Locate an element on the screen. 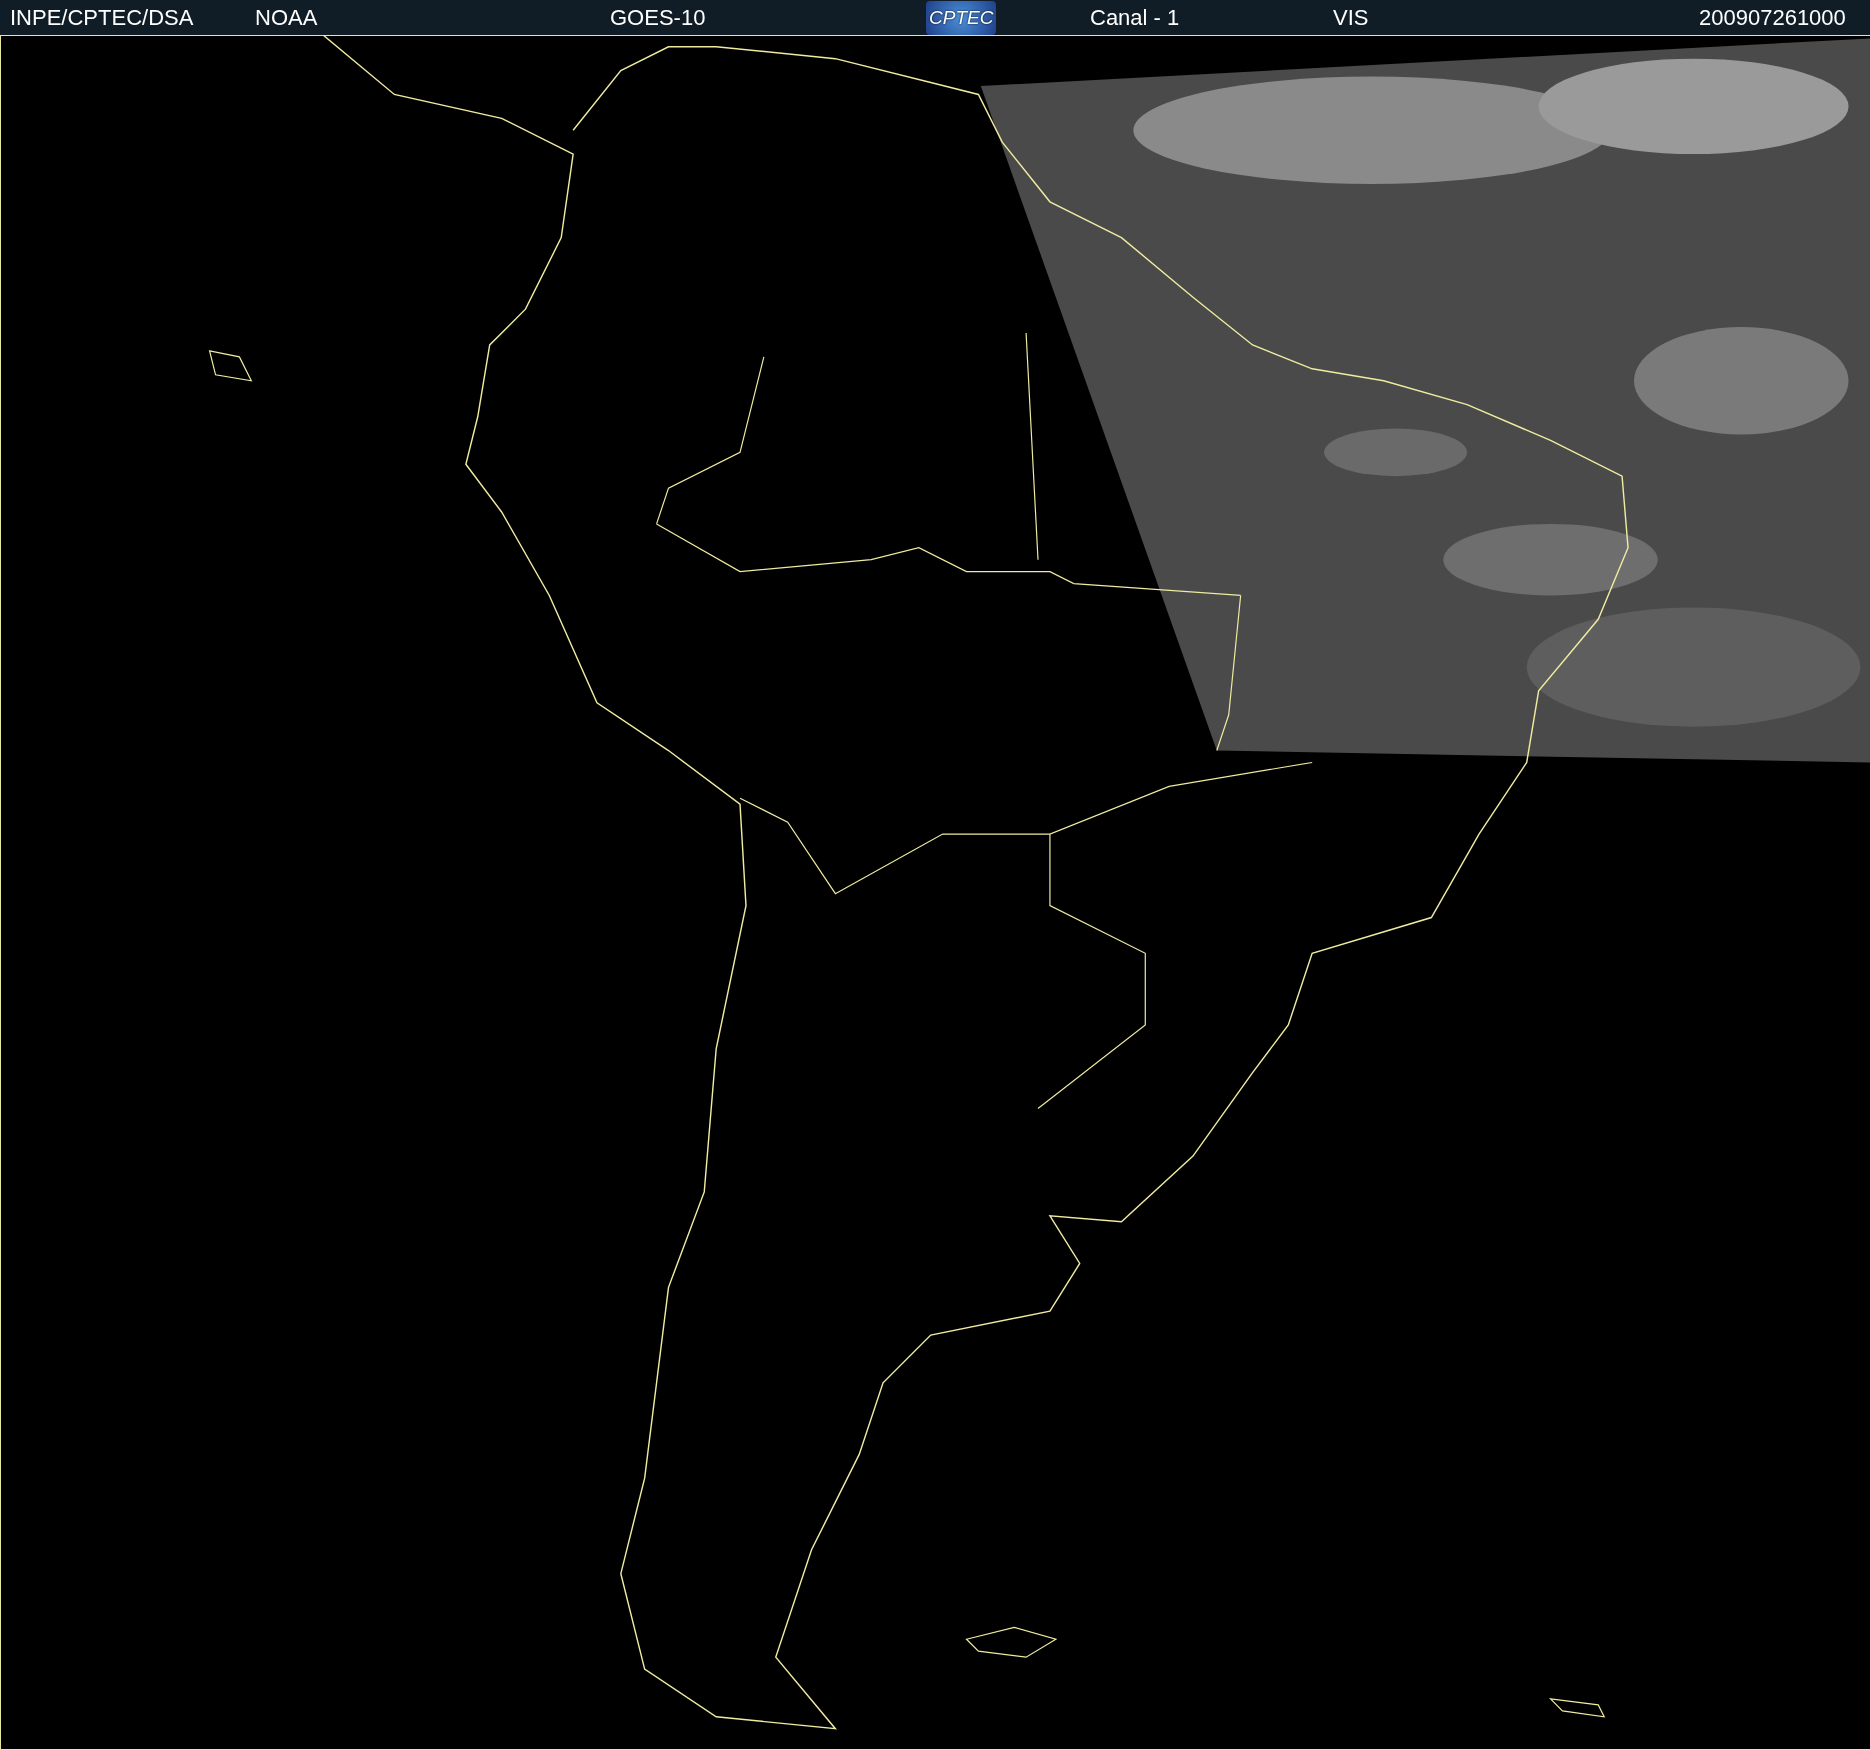 This screenshot has width=1870, height=1750. cptec-logo: CPTEC is located at coordinates (961, 17).